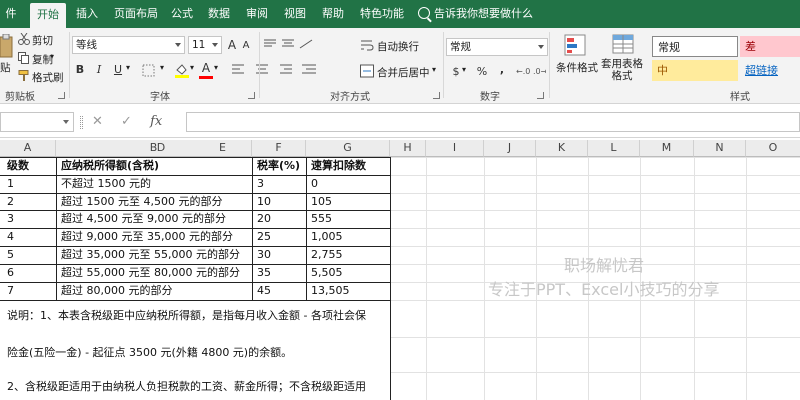  Describe the element at coordinates (48, 15) in the screenshot. I see `tab-home: 开始` at that location.